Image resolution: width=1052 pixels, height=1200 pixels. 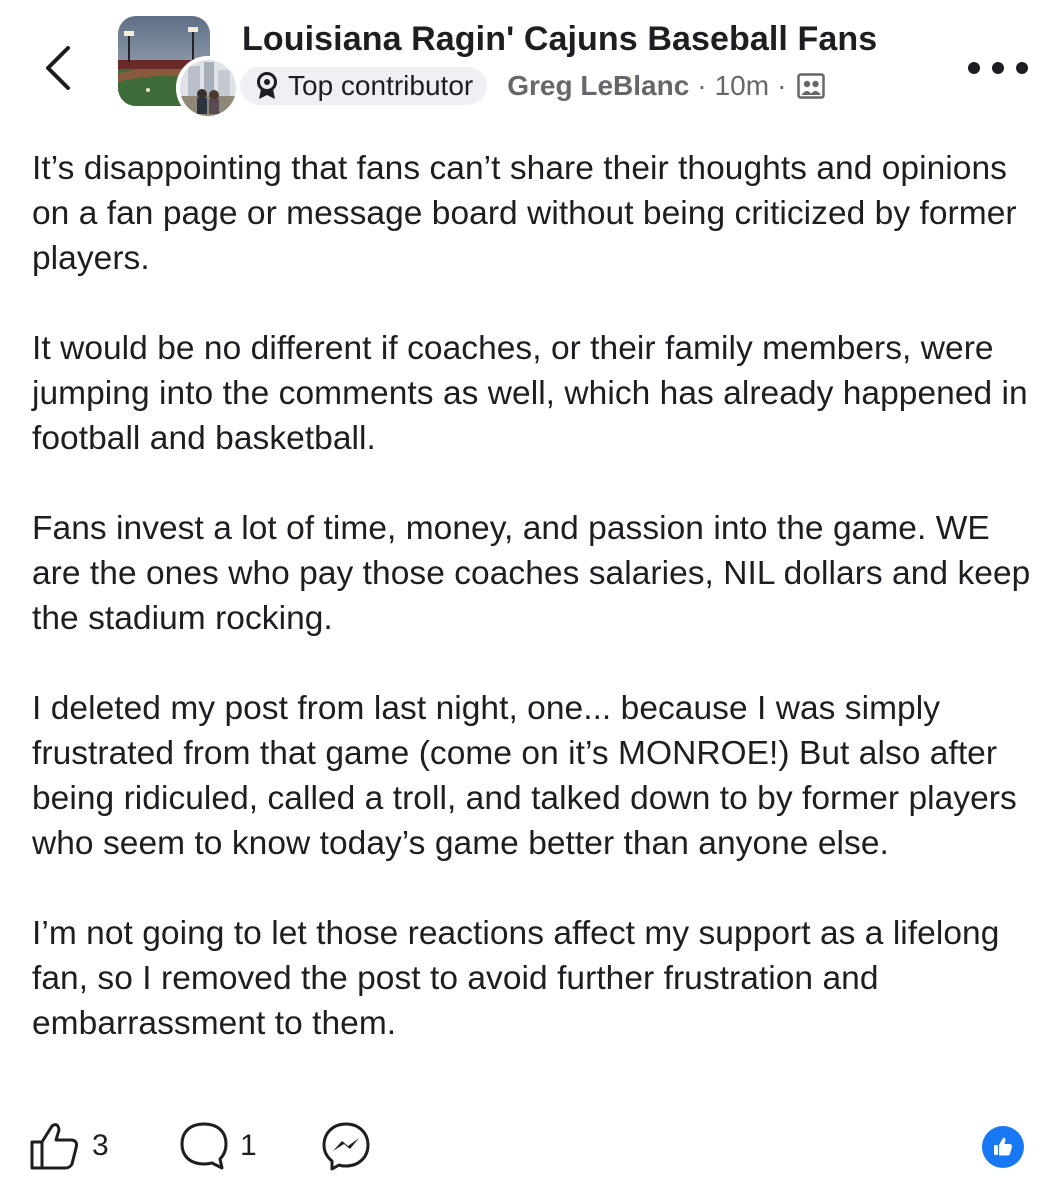 I want to click on comment-count: 1, so click(x=248, y=1145).